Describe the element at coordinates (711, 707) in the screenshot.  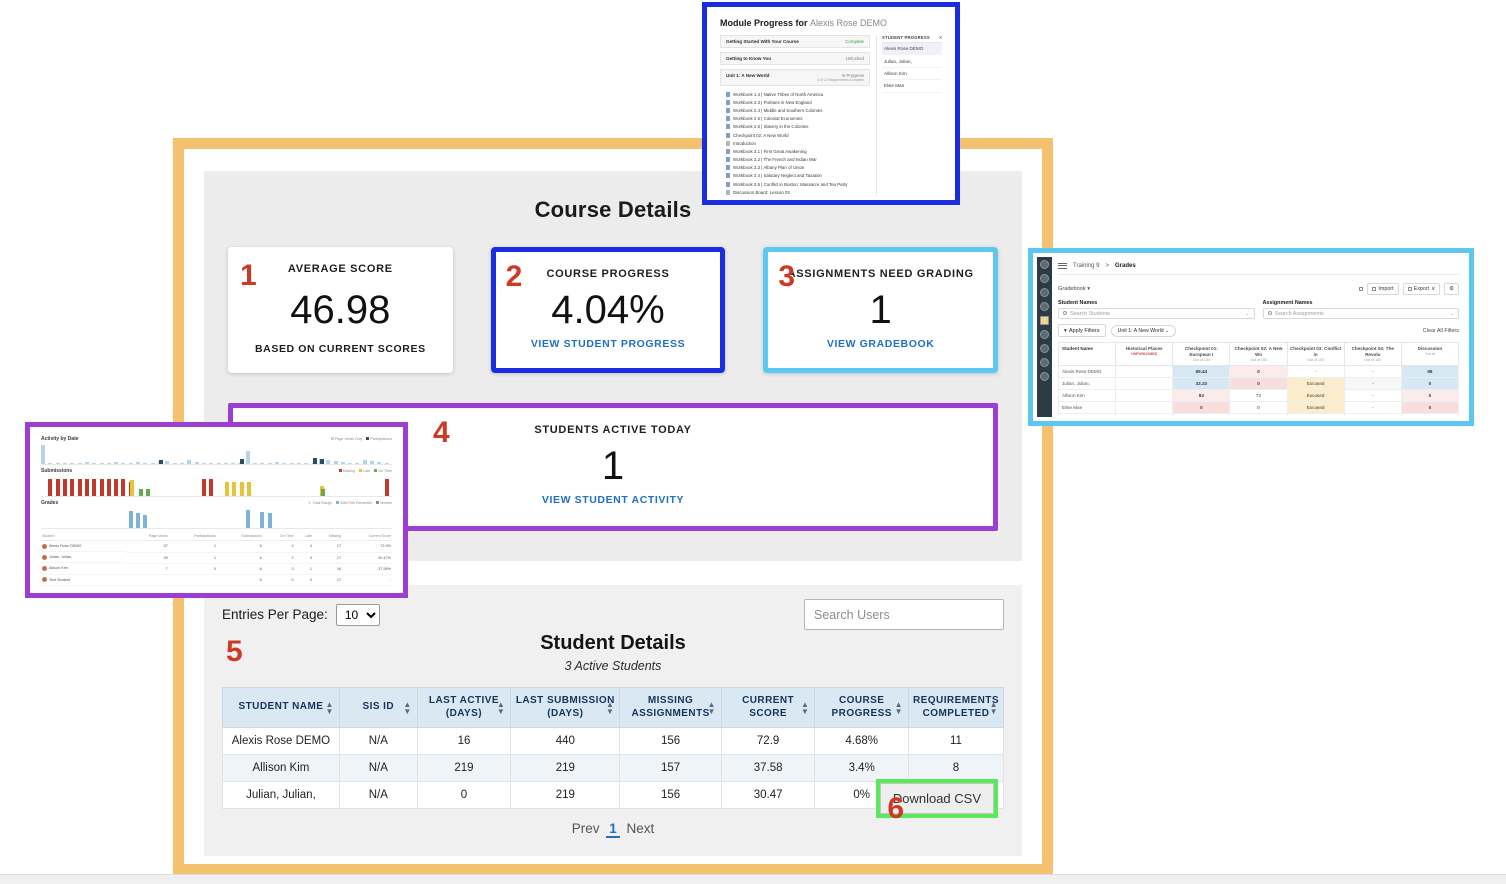
I see `sort-icon-missing-assignments: ▲ ▼` at that location.